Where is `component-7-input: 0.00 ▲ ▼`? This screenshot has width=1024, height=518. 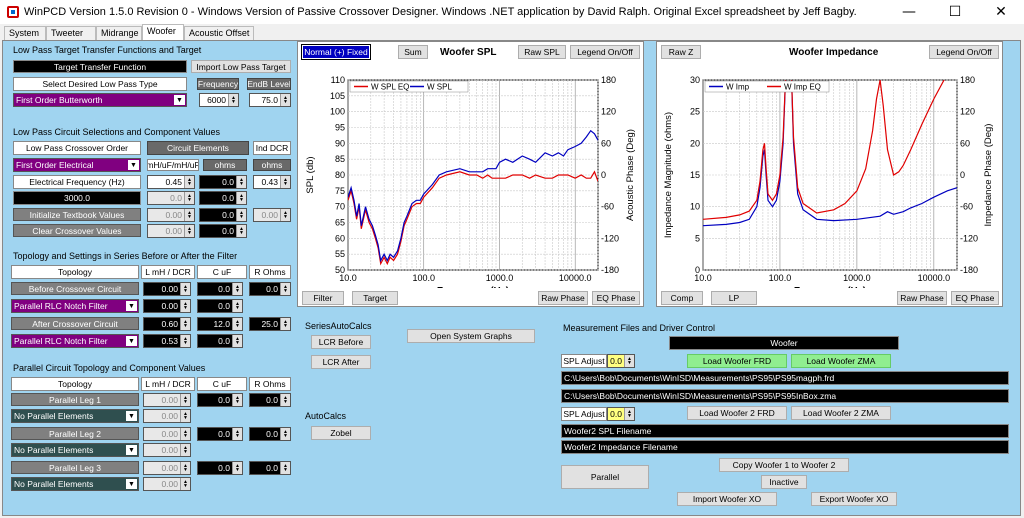 component-7-input: 0.00 ▲ ▼ is located at coordinates (272, 215).